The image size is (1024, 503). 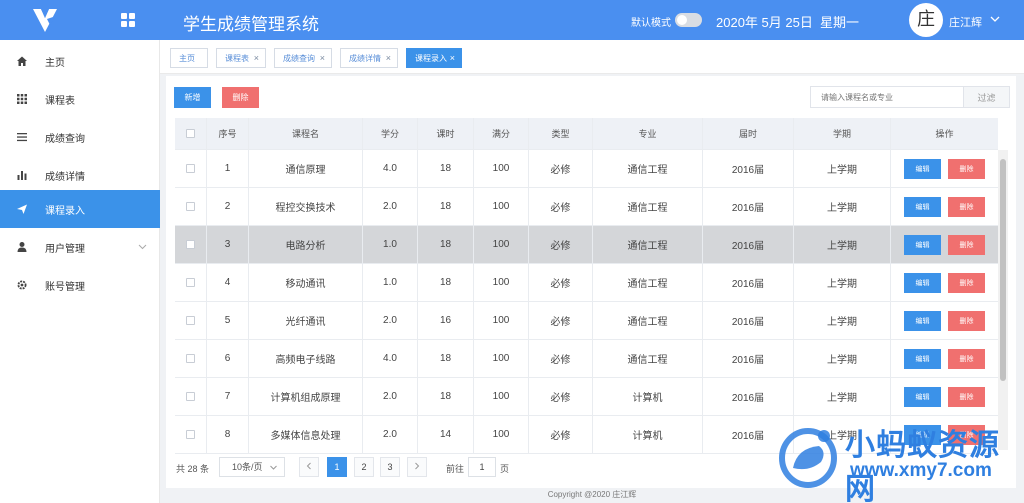 I want to click on cell-credit: 1.0, so click(x=390, y=282).